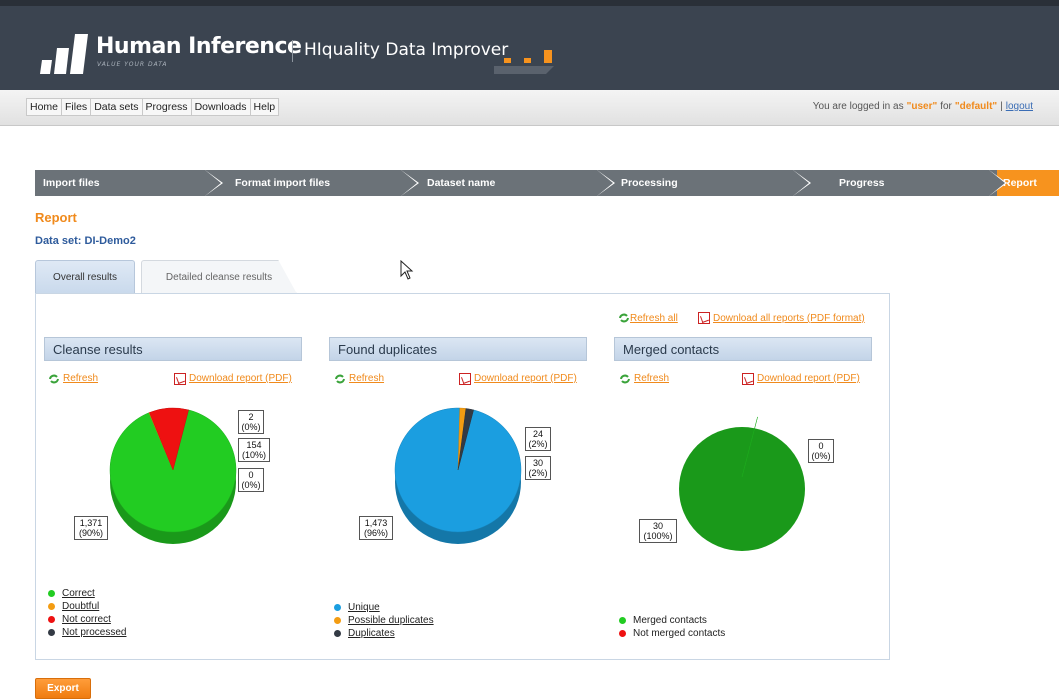  Describe the element at coordinates (679, 633) in the screenshot. I see `legend-label-not-merged: Not merged contacts` at that location.